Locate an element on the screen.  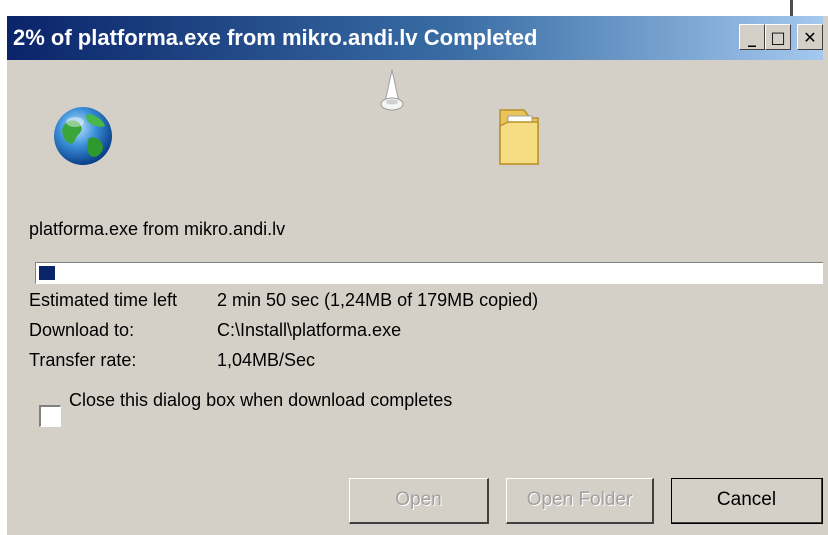
minimize-button: _ is located at coordinates (752, 37).